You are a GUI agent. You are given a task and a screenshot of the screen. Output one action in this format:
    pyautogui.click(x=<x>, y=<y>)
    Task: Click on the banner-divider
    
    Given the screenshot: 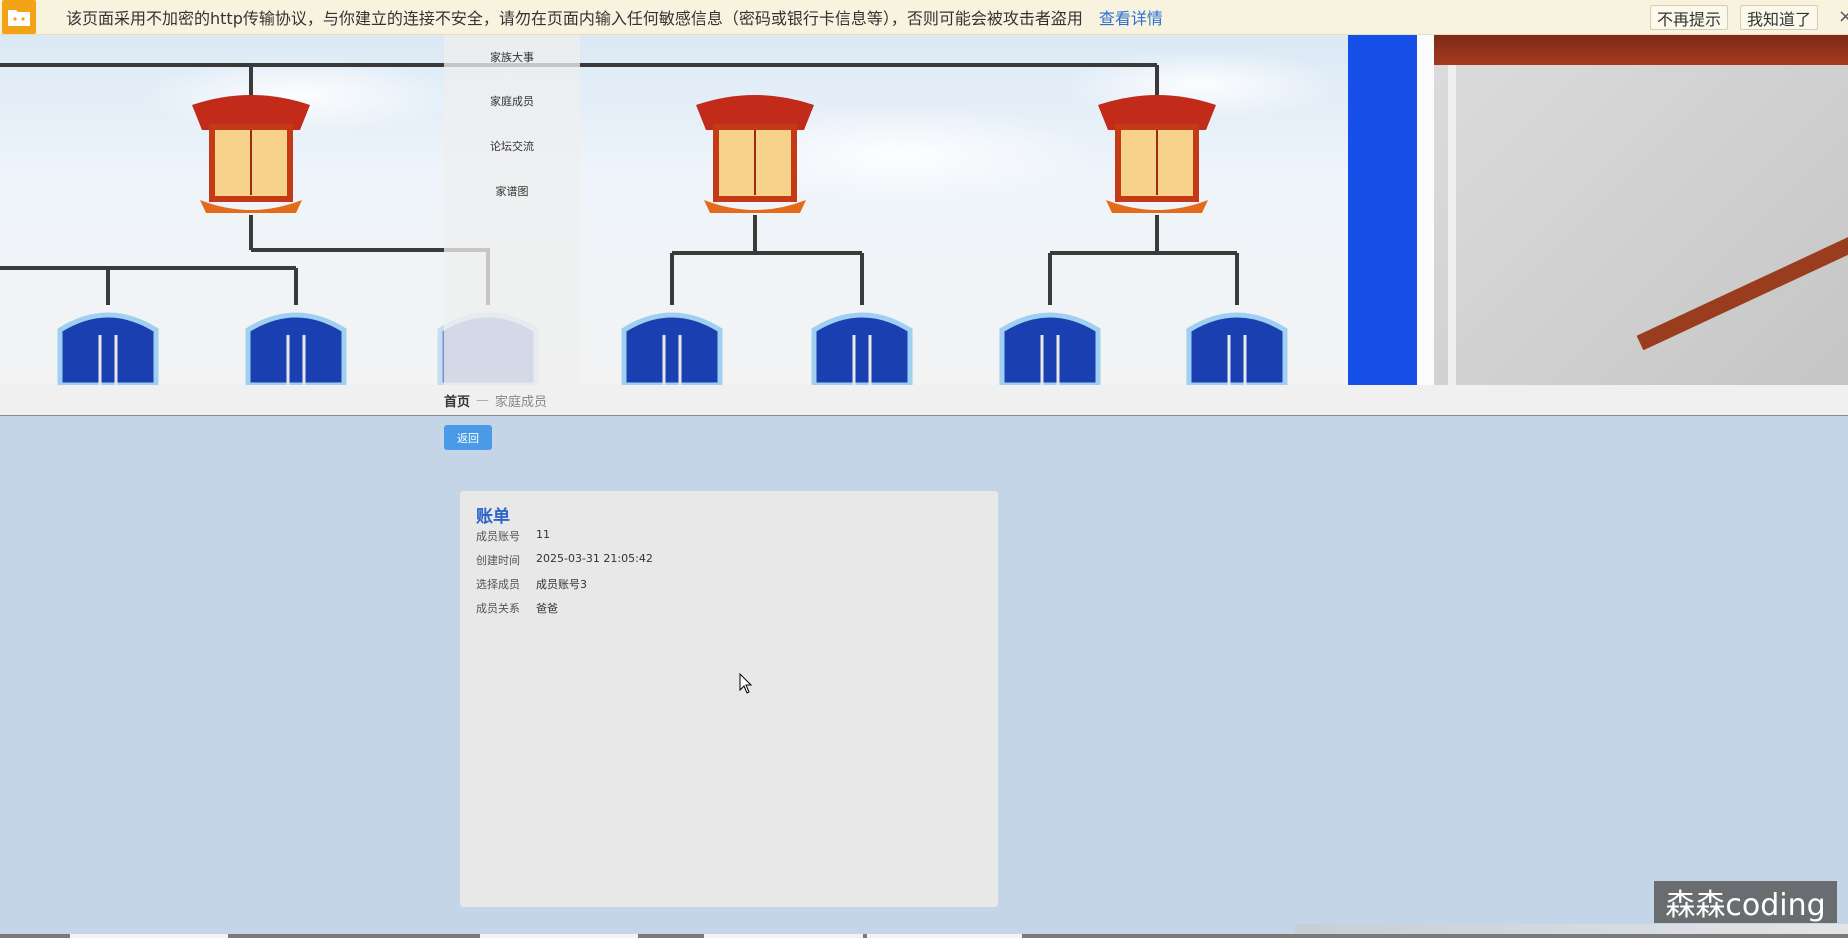 What is the action you would take?
    pyautogui.click(x=1425, y=210)
    